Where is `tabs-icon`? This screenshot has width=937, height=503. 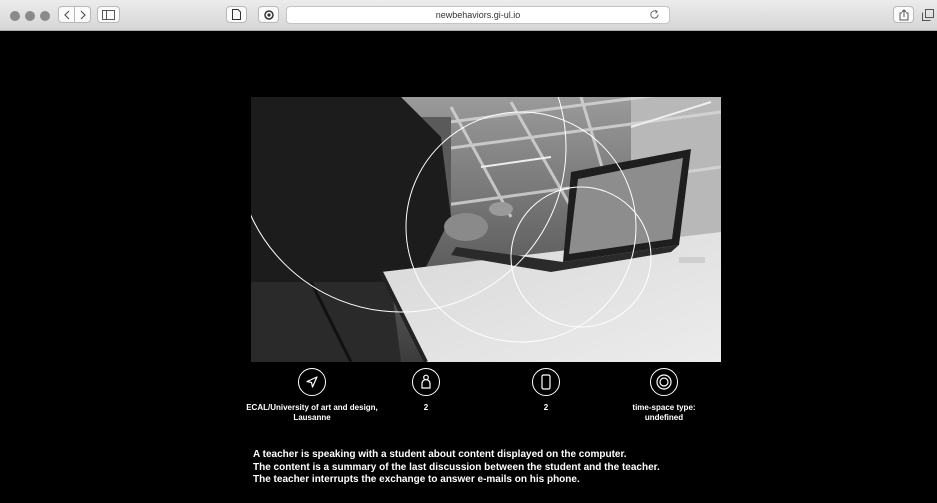 tabs-icon is located at coordinates (928, 15).